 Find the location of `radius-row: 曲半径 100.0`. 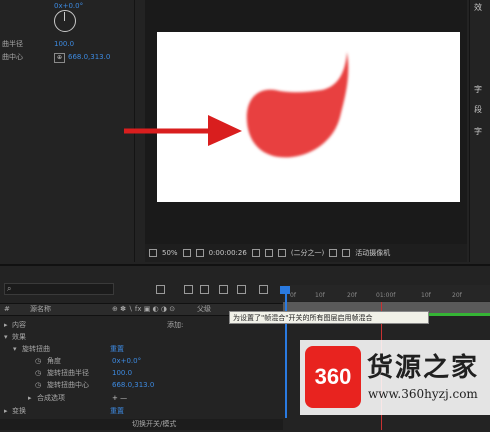

radius-row: 曲半径 100.0 is located at coordinates (67, 44).